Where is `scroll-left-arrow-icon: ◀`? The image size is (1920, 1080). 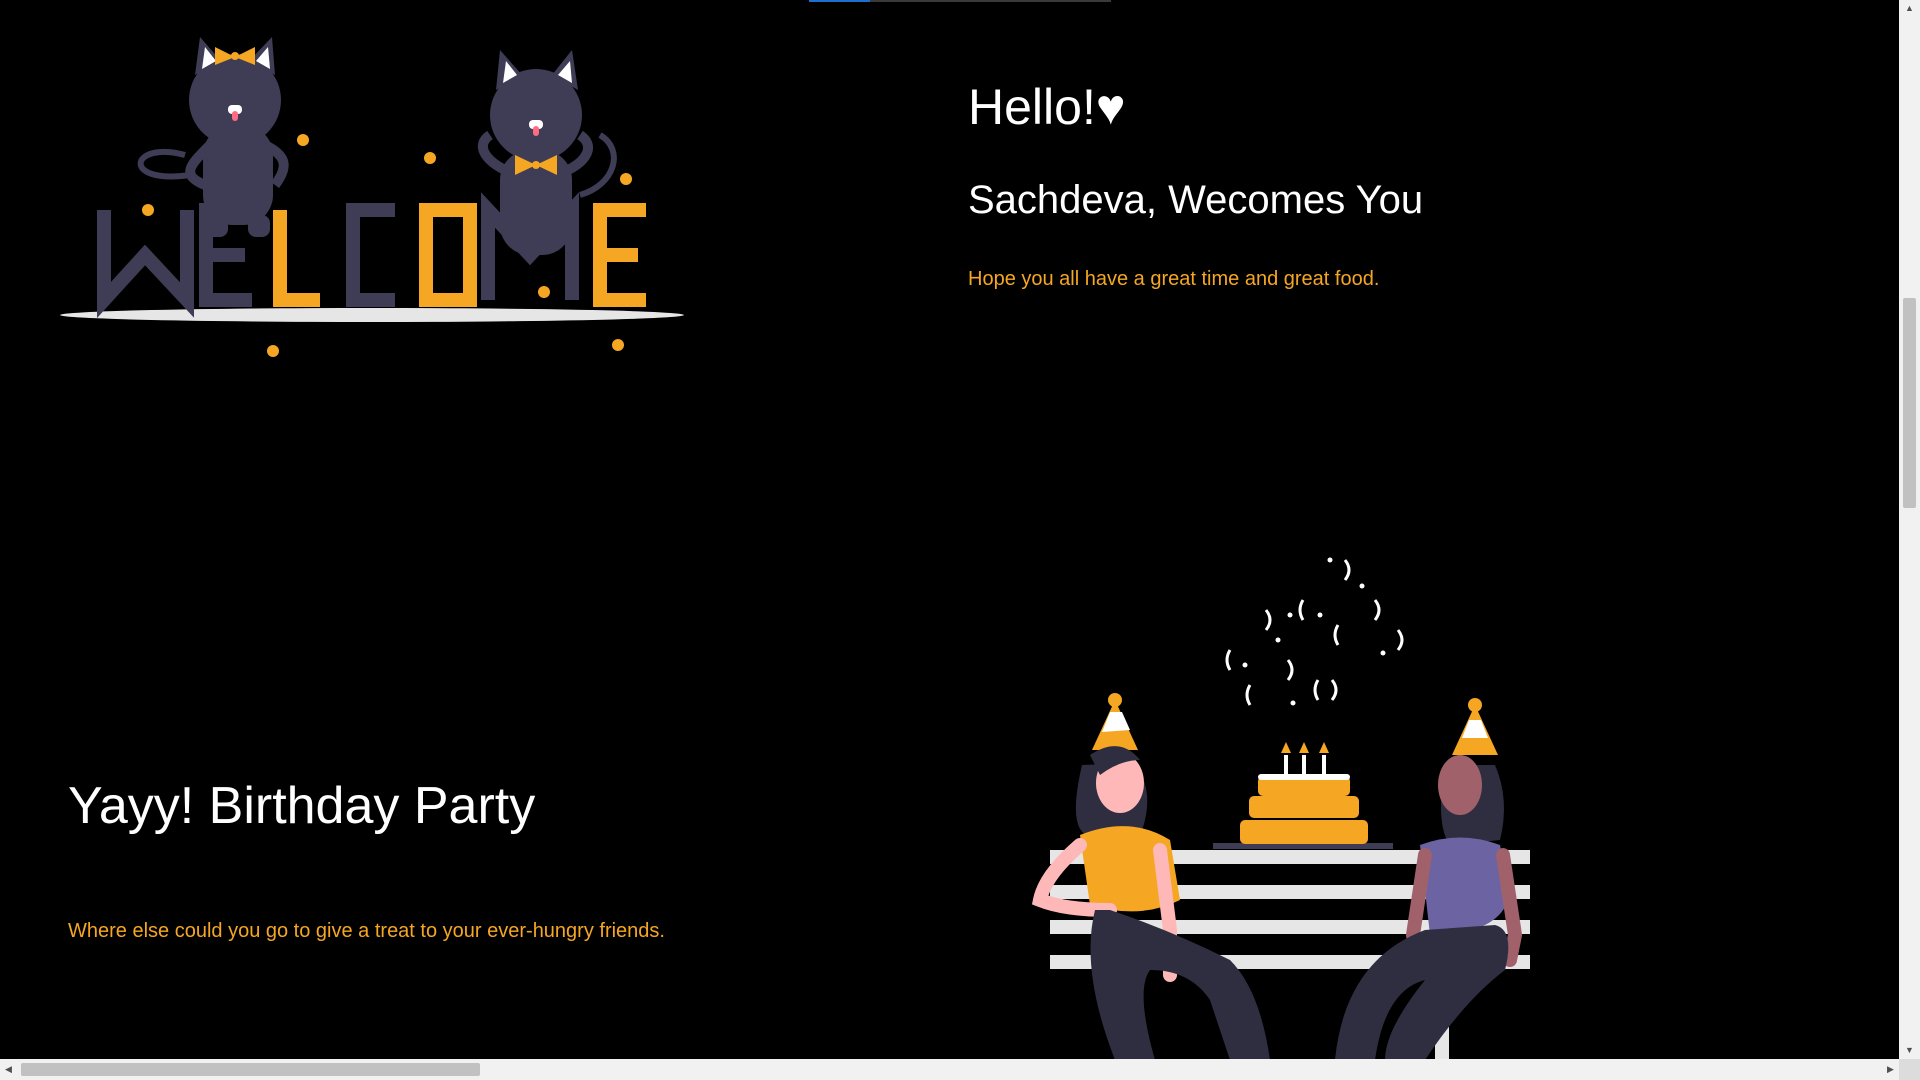 scroll-left-arrow-icon: ◀ is located at coordinates (8, 1069).